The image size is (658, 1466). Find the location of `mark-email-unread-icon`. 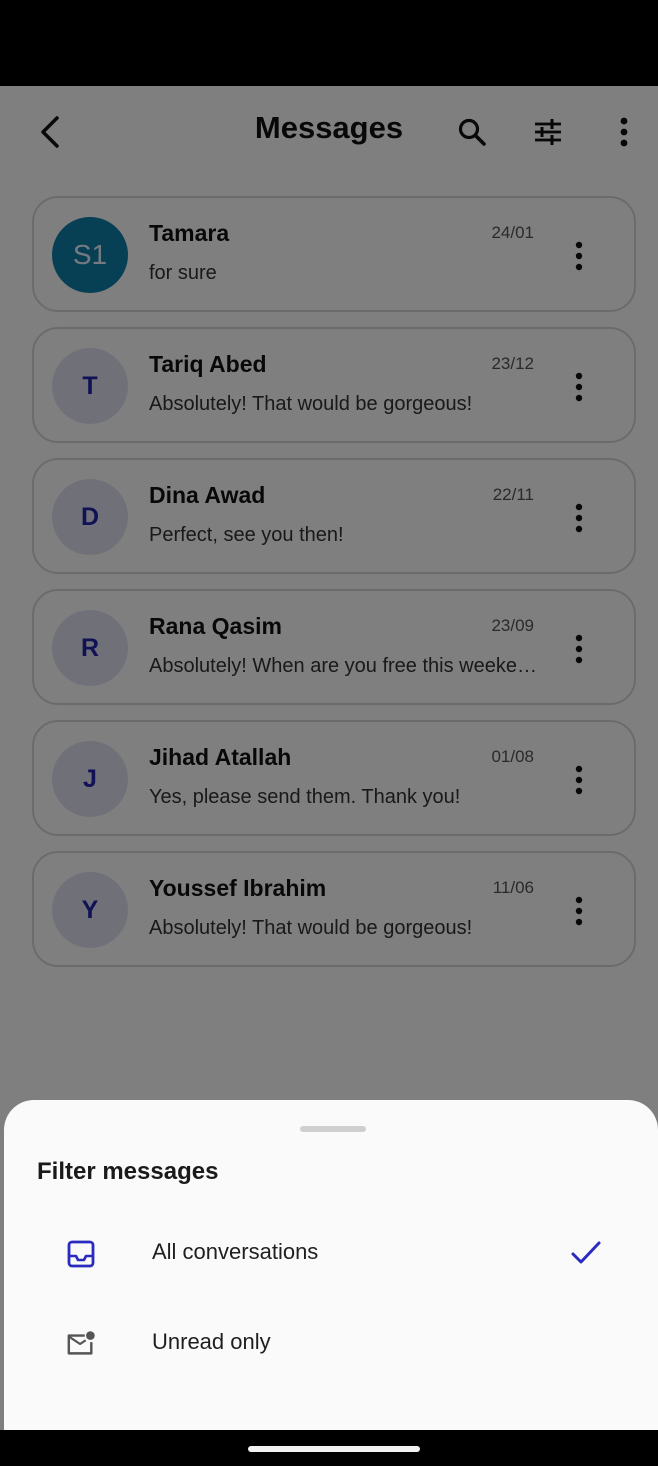

mark-email-unread-icon is located at coordinates (81, 1344).